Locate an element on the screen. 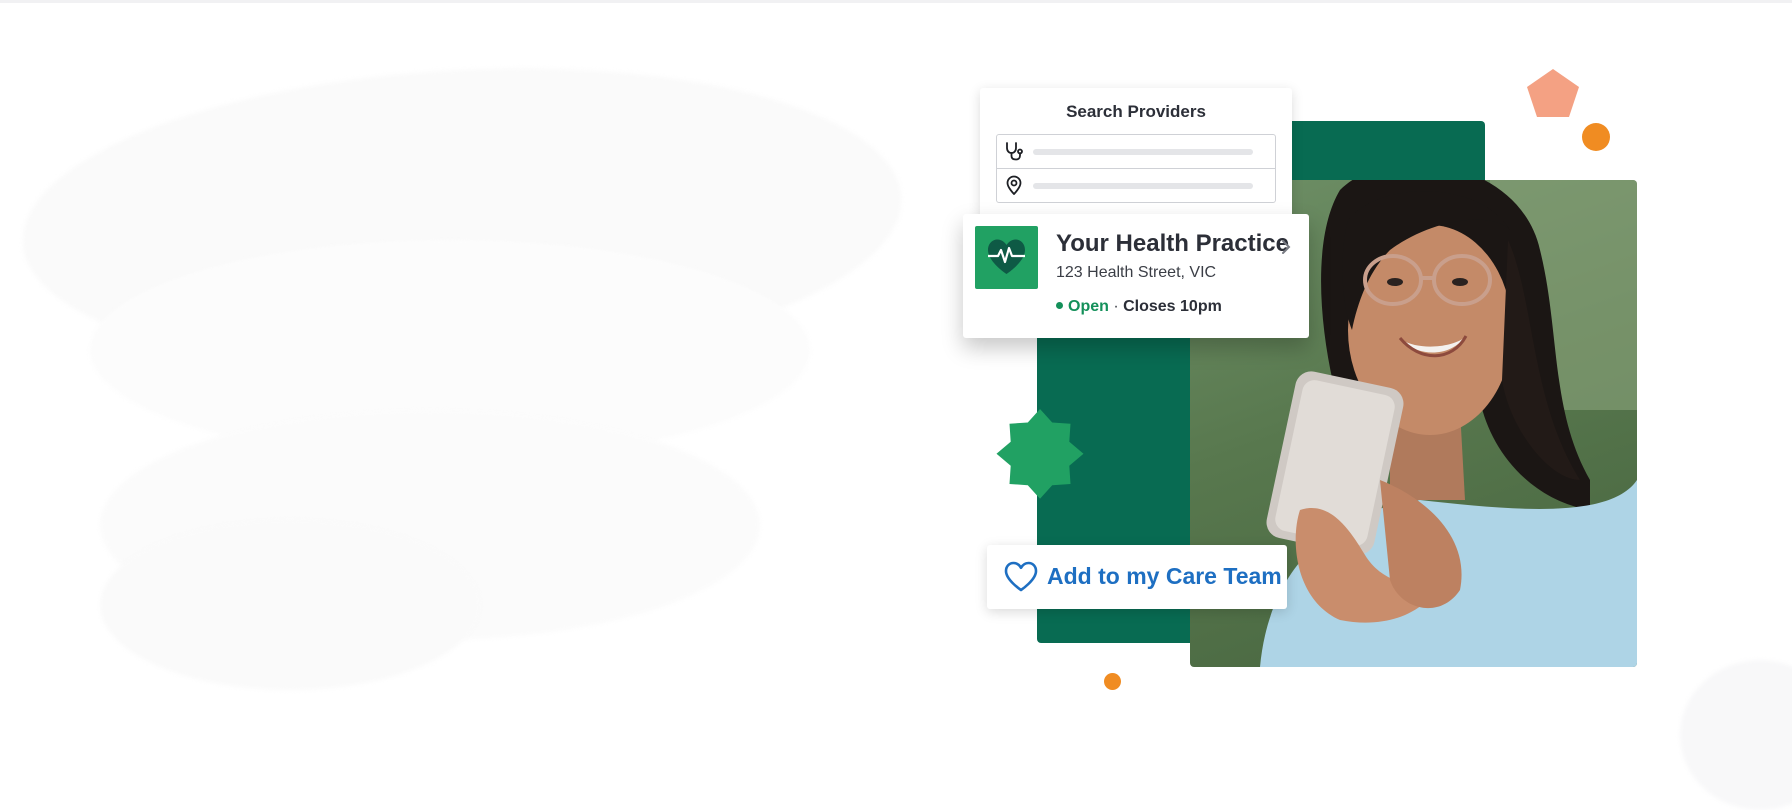 The image size is (1792, 810). top-divider is located at coordinates (896, 1).